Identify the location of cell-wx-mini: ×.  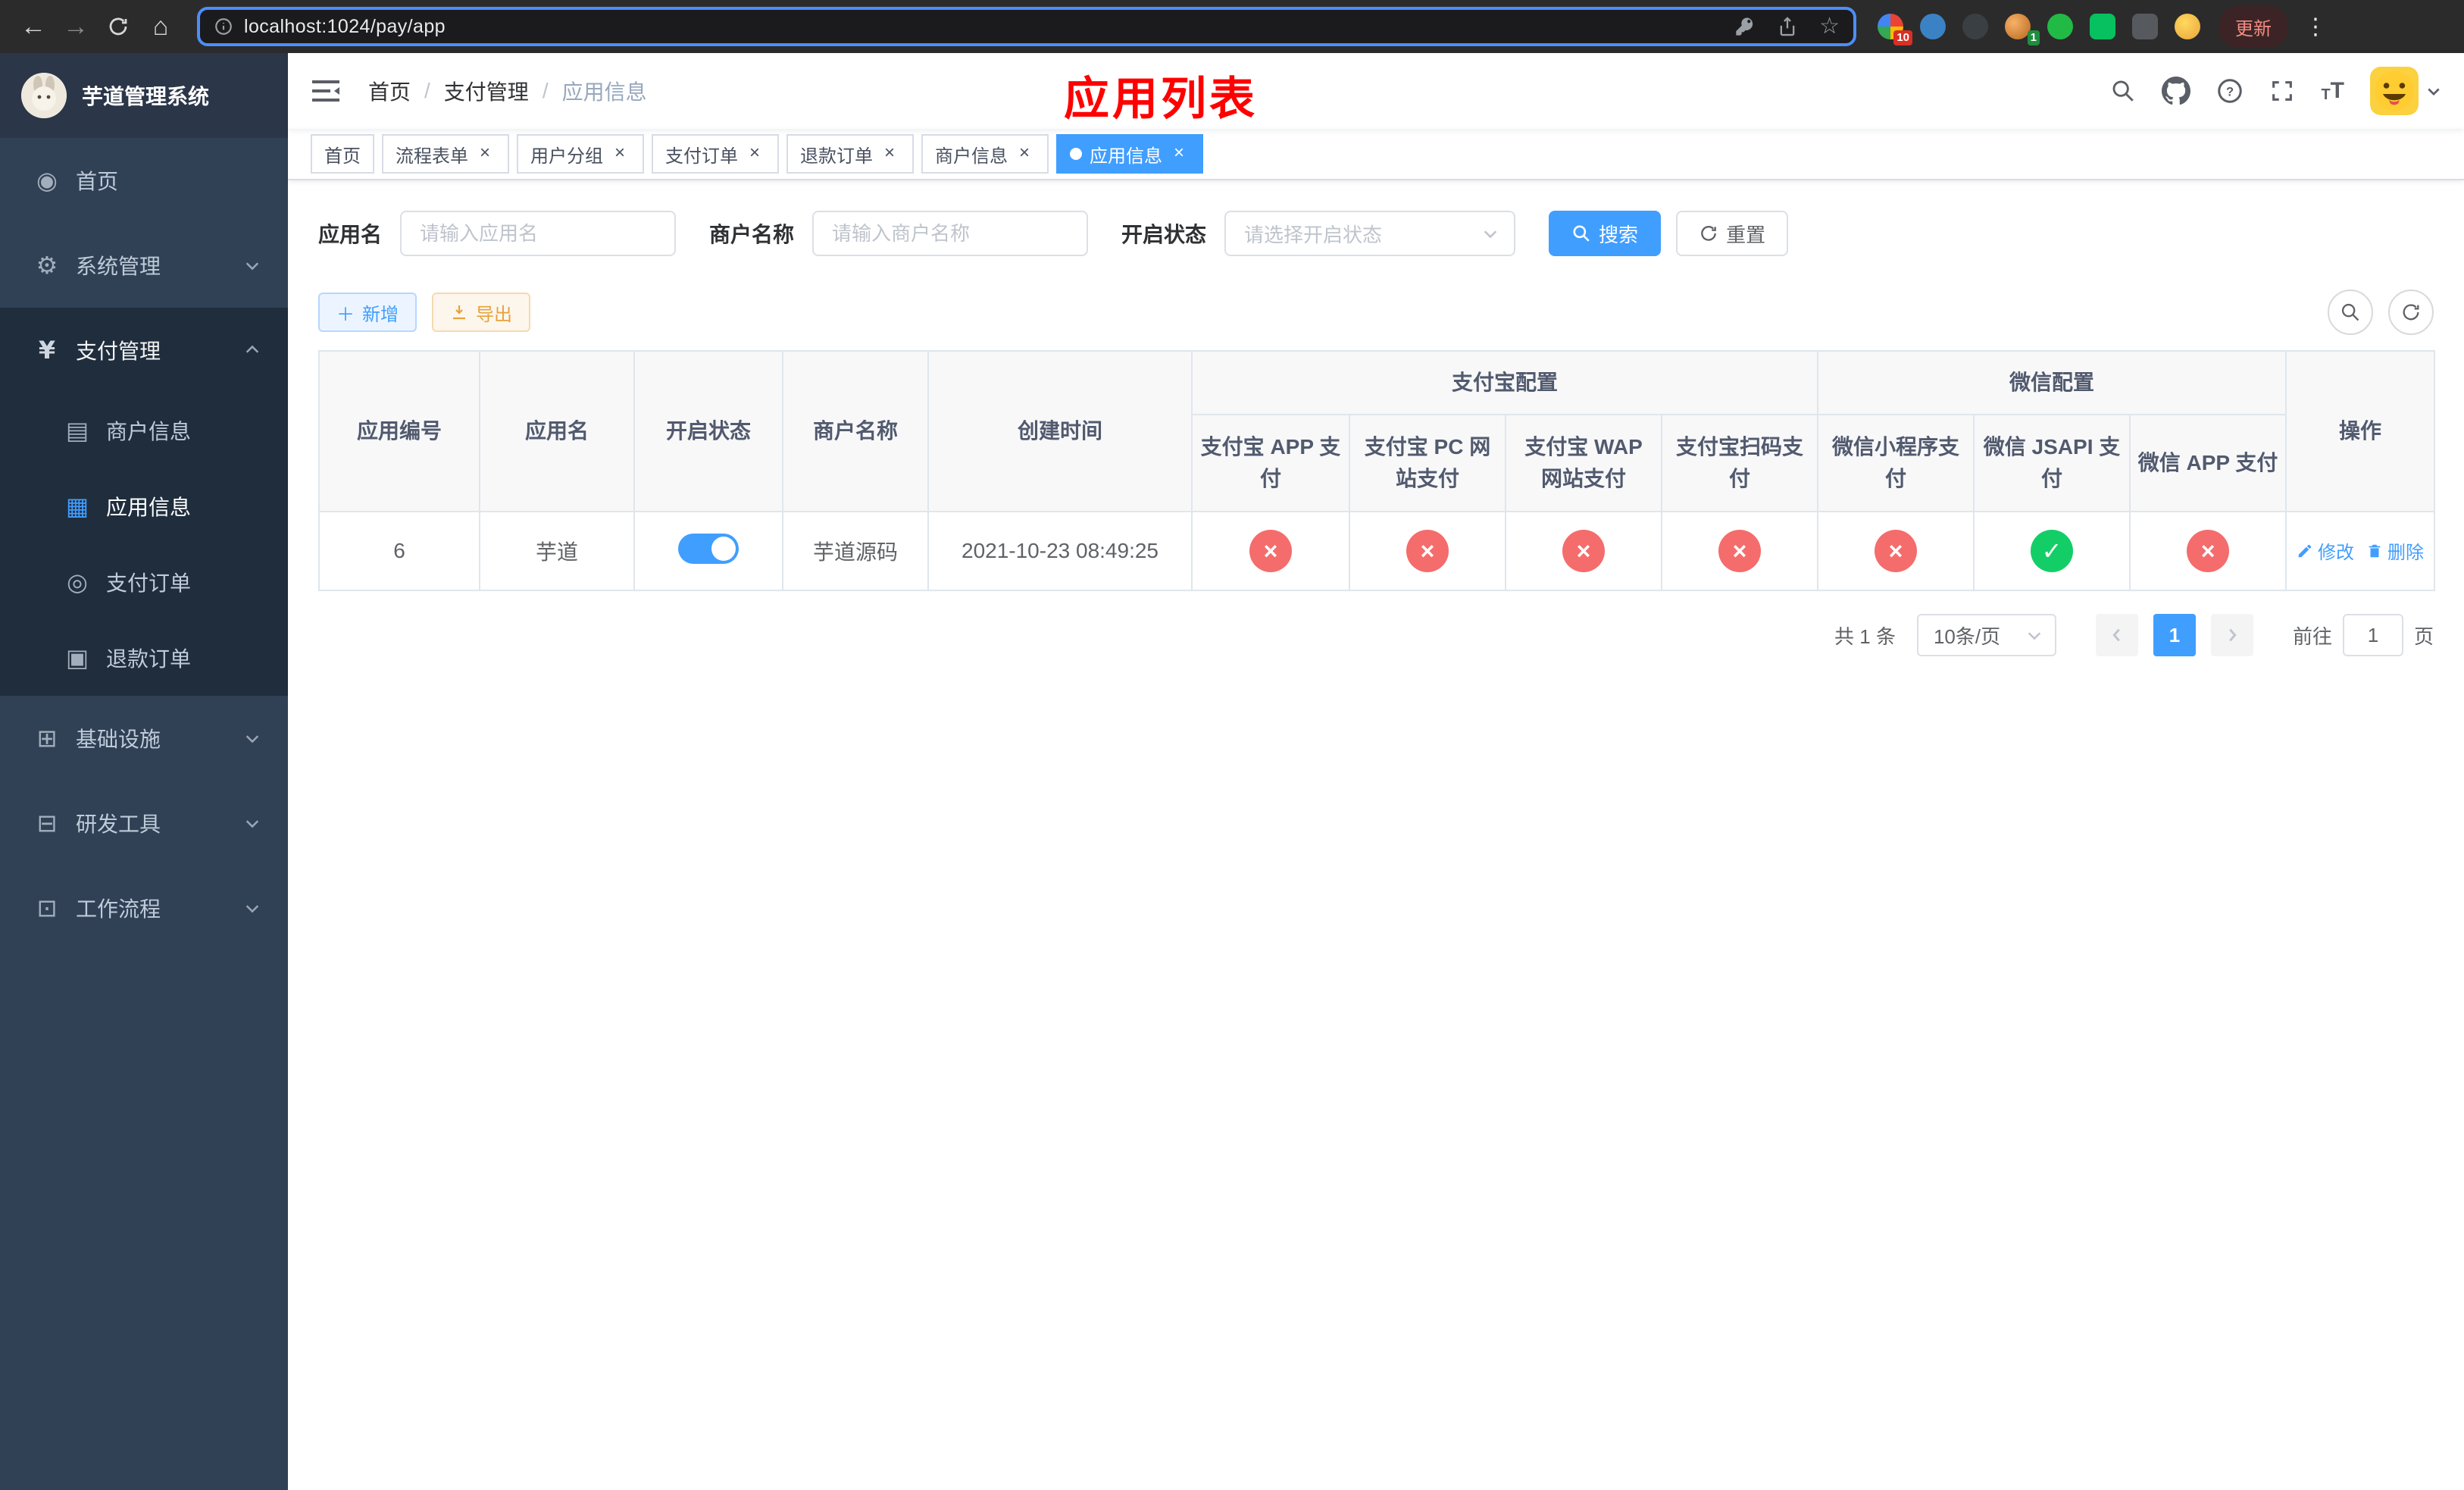
(1896, 551).